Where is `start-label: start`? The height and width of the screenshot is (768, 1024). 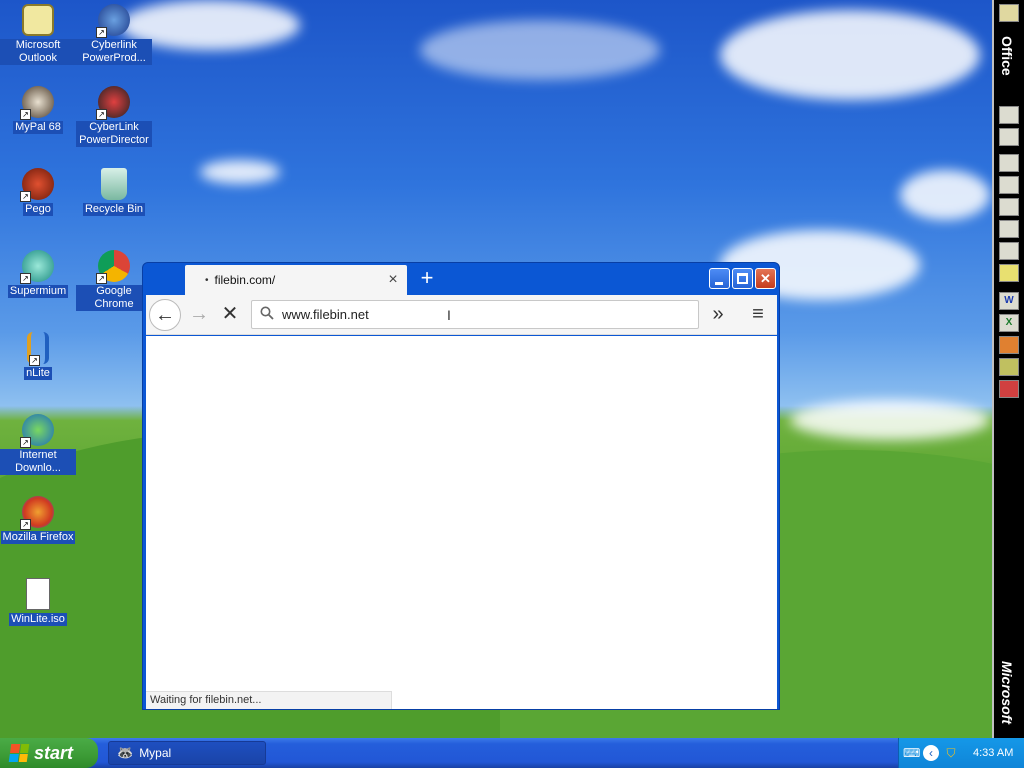
start-label: start is located at coordinates (54, 752).